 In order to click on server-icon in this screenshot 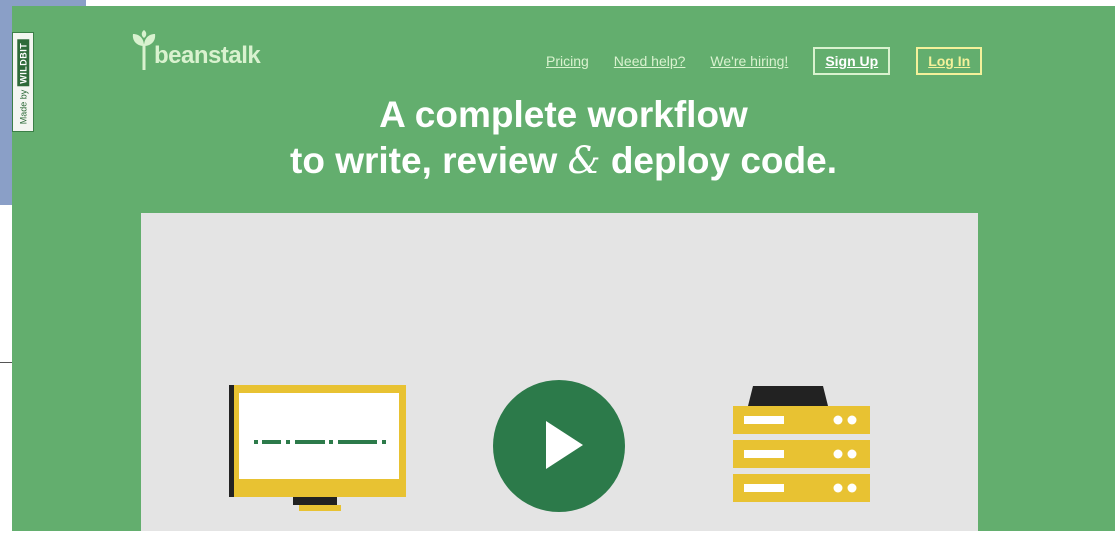, I will do `click(801, 444)`.